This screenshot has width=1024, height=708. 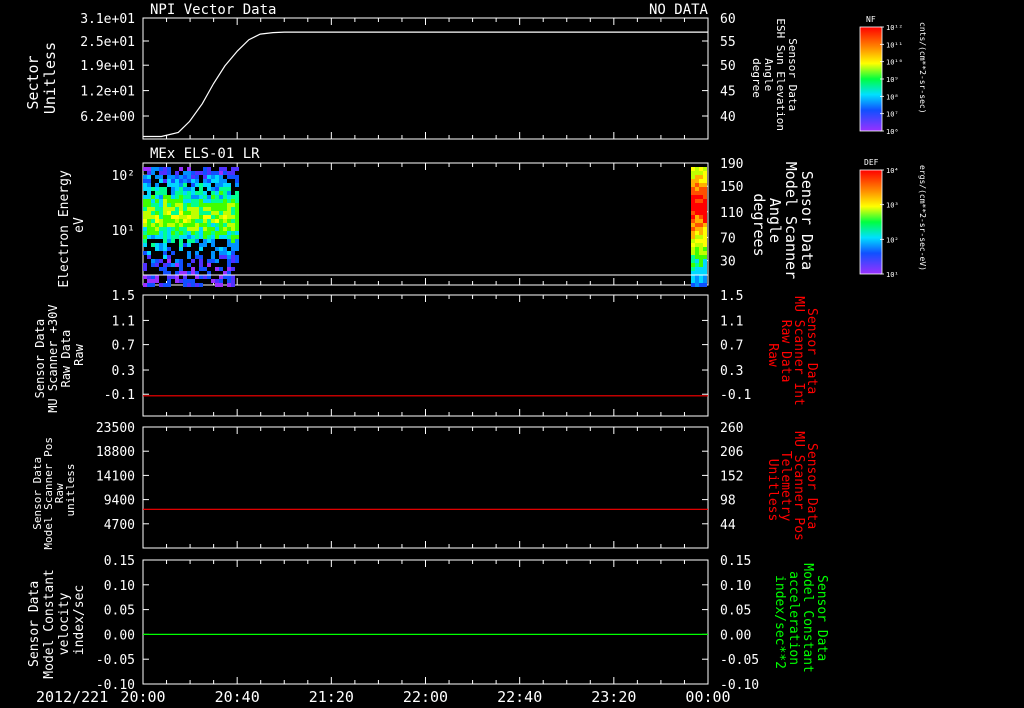 What do you see at coordinates (892, 80) in the screenshot?
I see `colorbar-tick-label: 10⁹` at bounding box center [892, 80].